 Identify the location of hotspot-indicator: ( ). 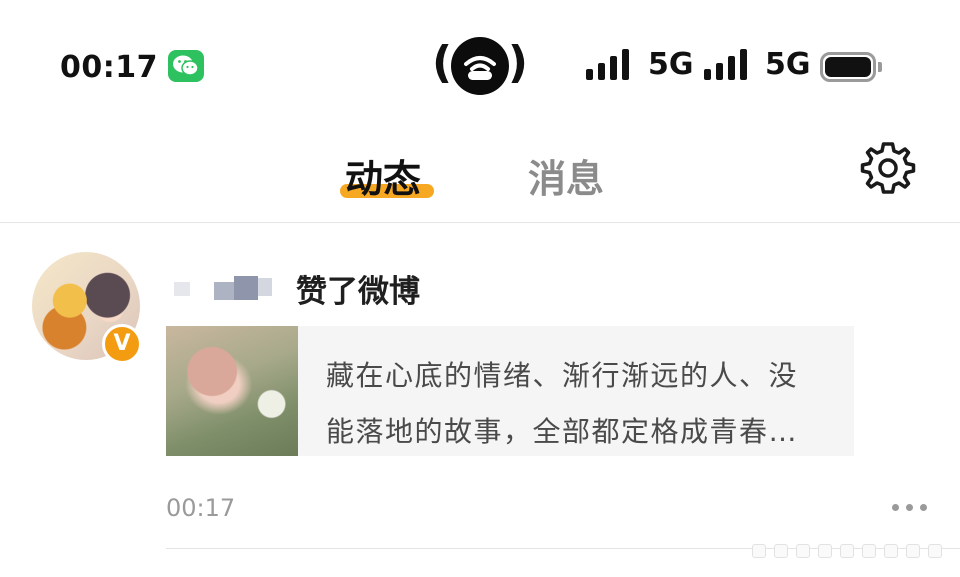
(480, 66).